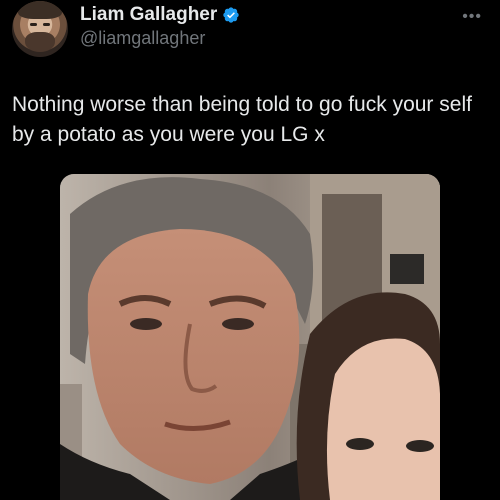  I want to click on avatar, so click(40, 29).